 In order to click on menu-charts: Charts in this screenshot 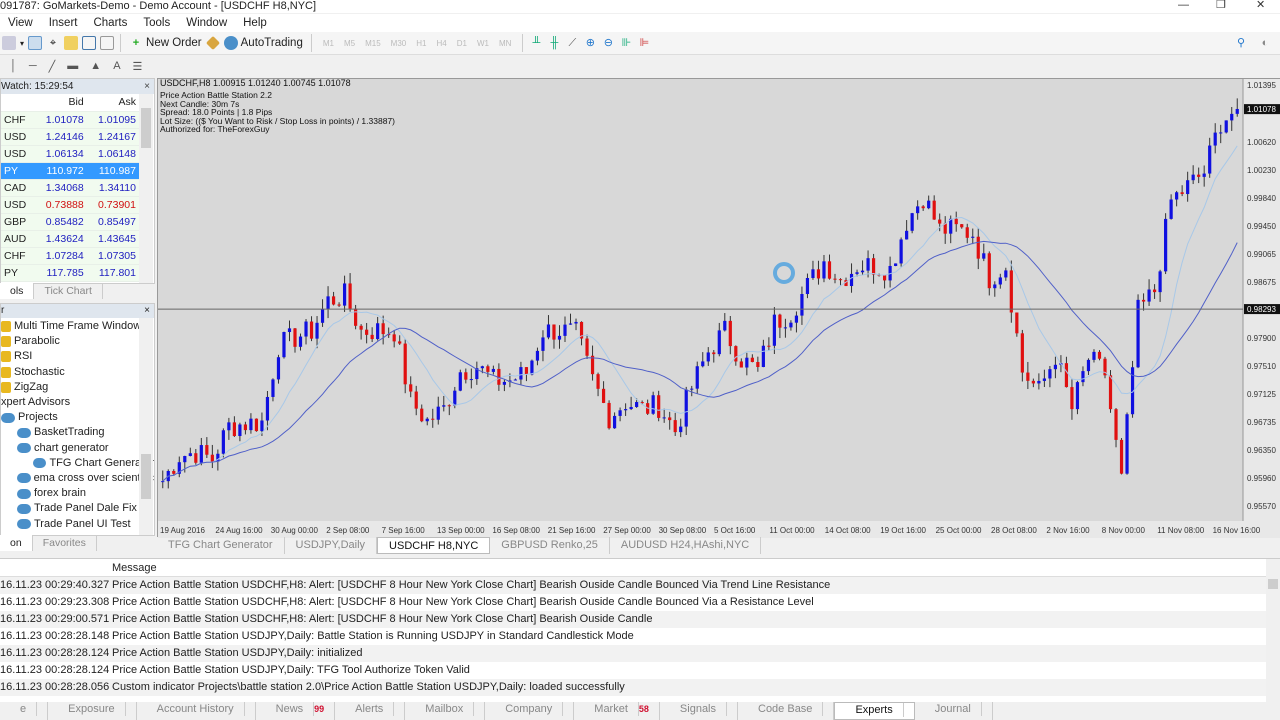, I will do `click(110, 23)`.